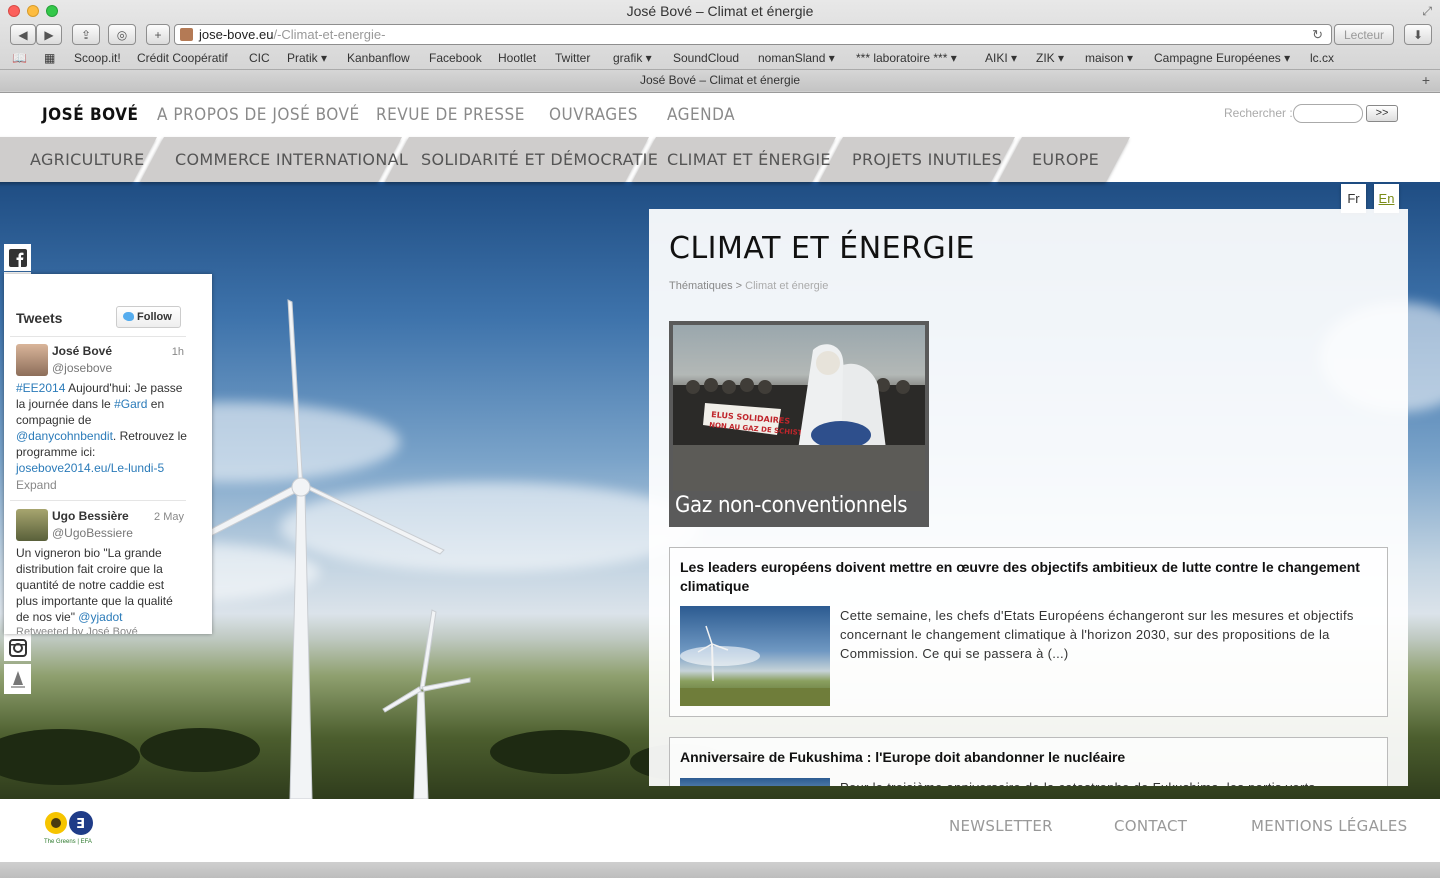  Describe the element at coordinates (927, 159) in the screenshot. I see `theme-projets: PROJETS INUTILES` at that location.